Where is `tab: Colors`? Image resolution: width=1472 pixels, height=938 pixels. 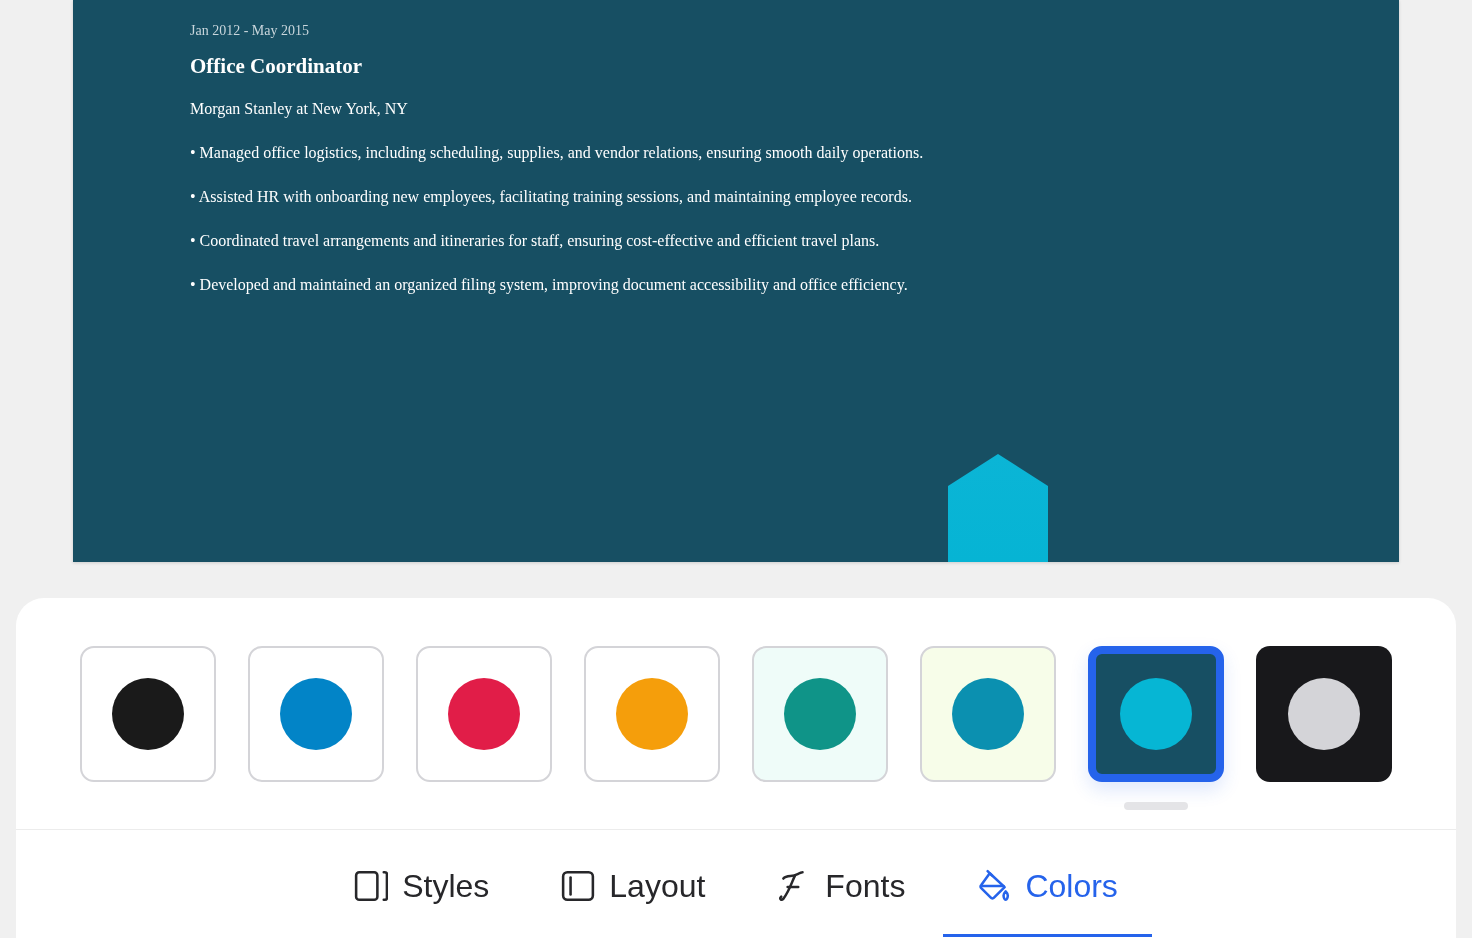 tab: Colors is located at coordinates (1047, 883).